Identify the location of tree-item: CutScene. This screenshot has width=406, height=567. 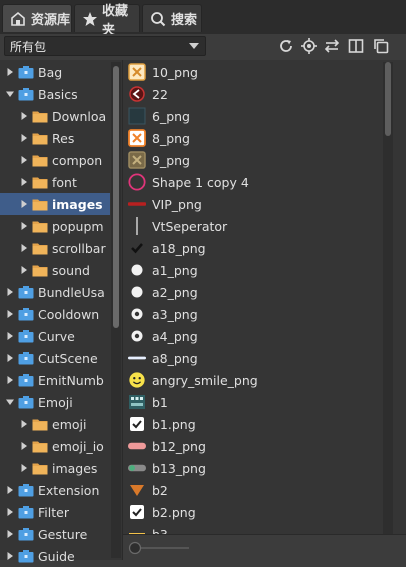
(55, 358).